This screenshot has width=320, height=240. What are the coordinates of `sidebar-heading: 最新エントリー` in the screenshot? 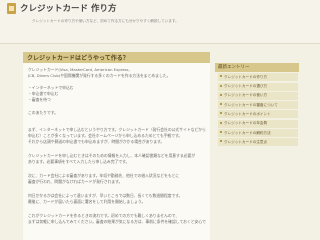 It's located at (257, 67).